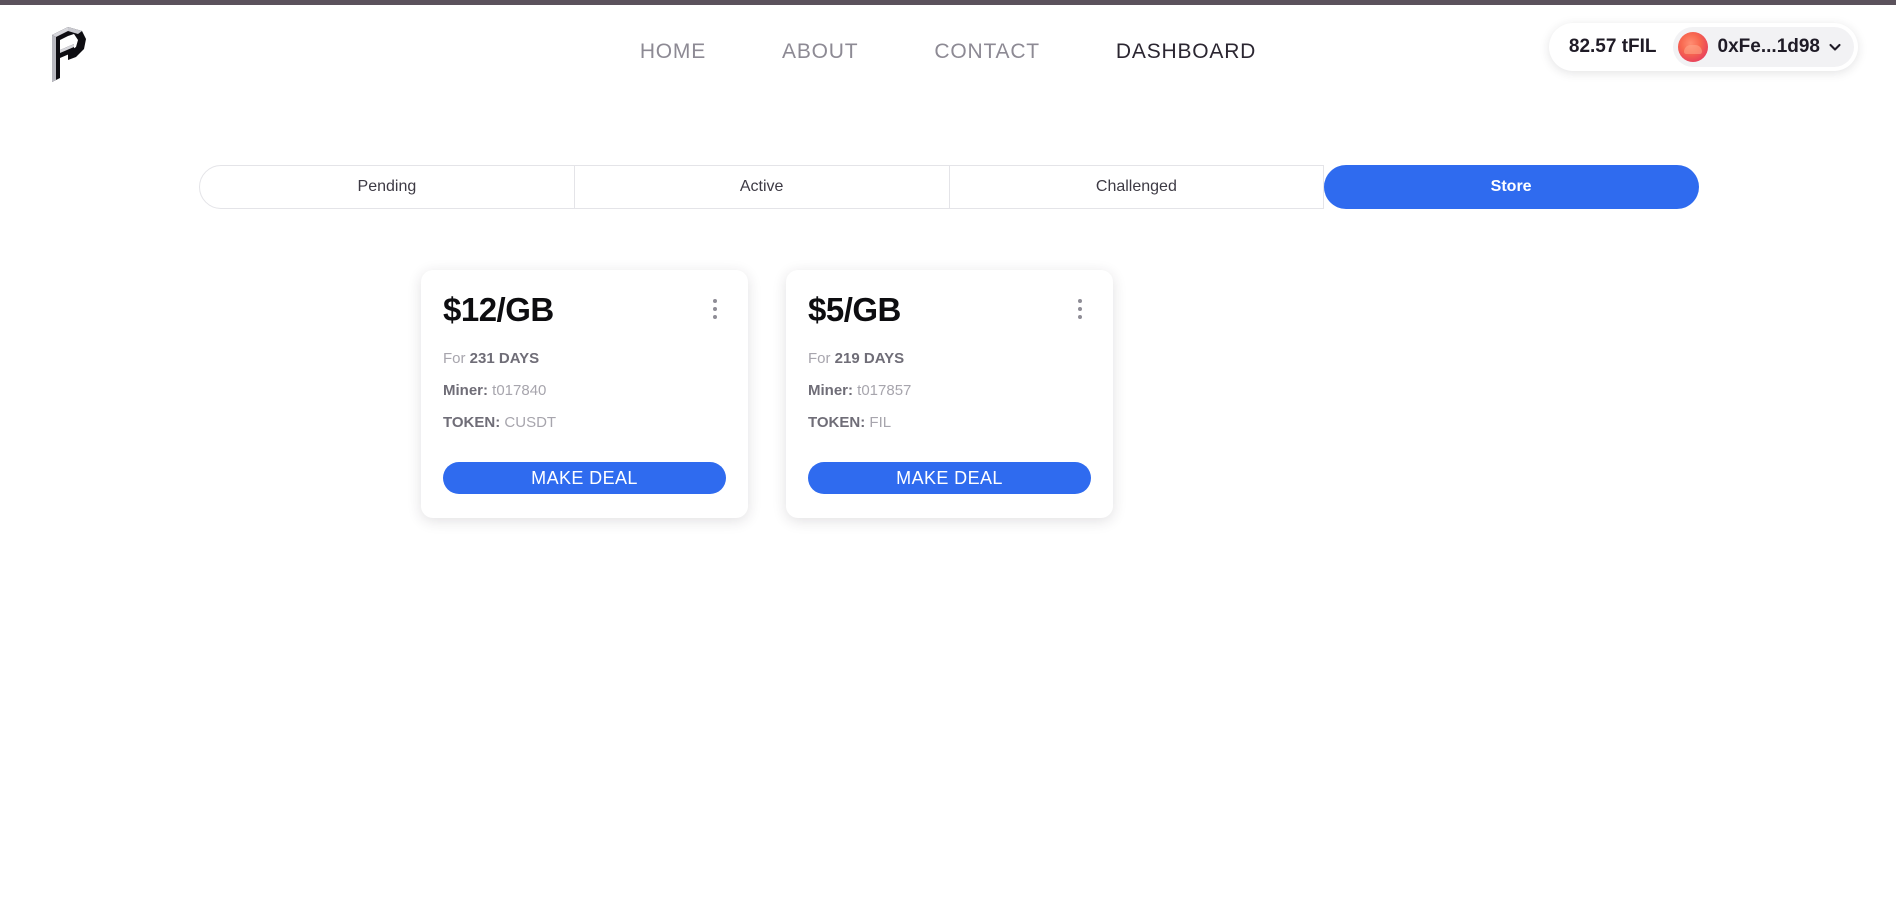 The width and height of the screenshot is (1896, 905). What do you see at coordinates (869, 359) in the screenshot?
I see `offer-duration-value: 219 DAYS` at bounding box center [869, 359].